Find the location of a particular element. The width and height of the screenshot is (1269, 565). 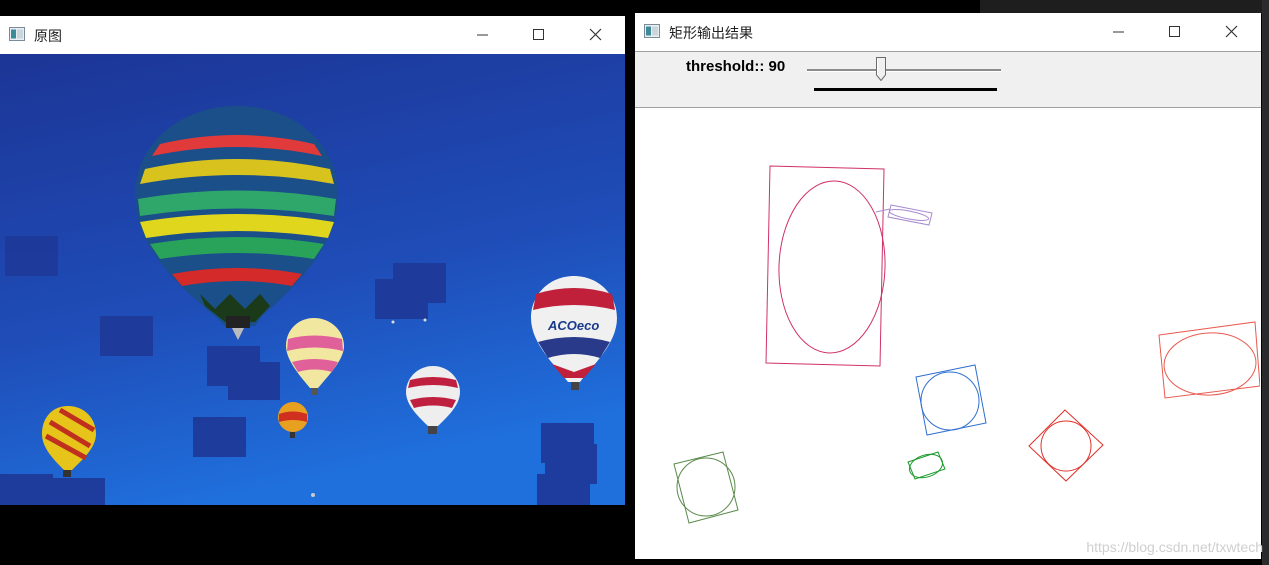

title-bar: 原图 is located at coordinates (312, 35).